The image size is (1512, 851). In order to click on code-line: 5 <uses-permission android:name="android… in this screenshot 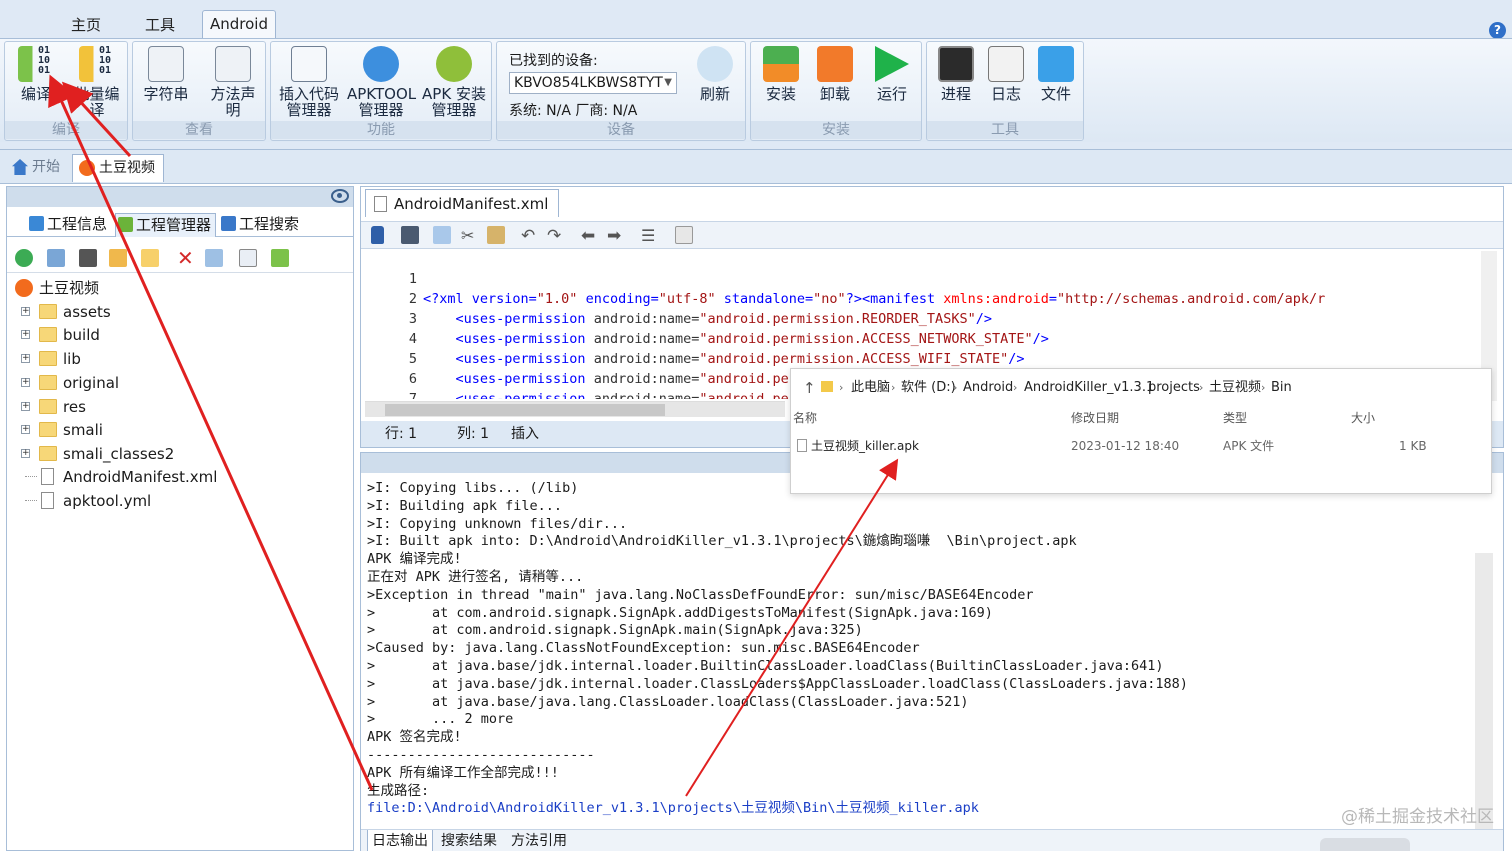, I will do `click(656, 358)`.